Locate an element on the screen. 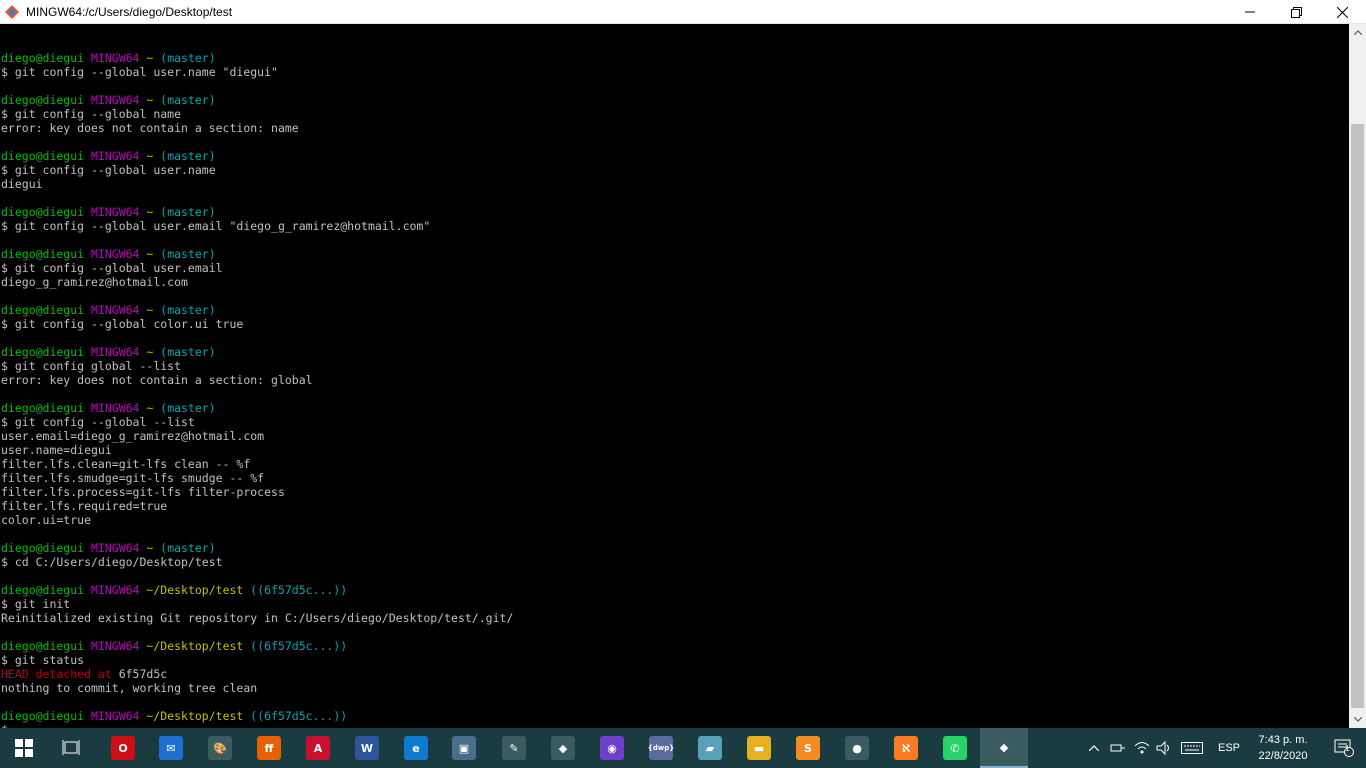  vertical-scrollbar is located at coordinates (1357, 376).